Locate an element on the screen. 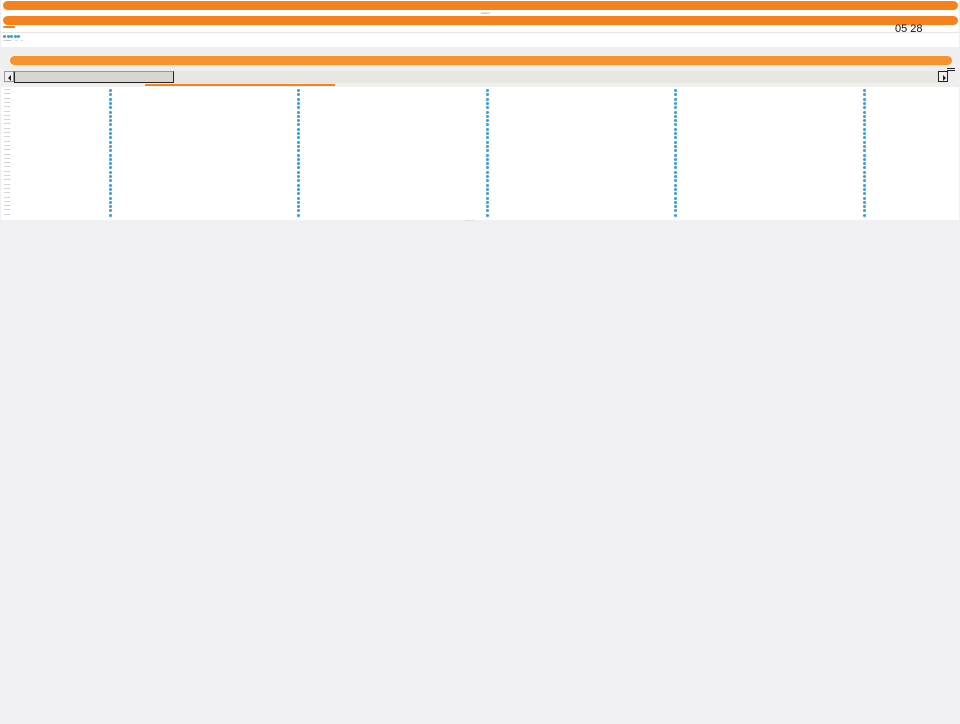 Image resolution: width=960 pixels, height=724 pixels. action-banner is located at coordinates (481, 60).